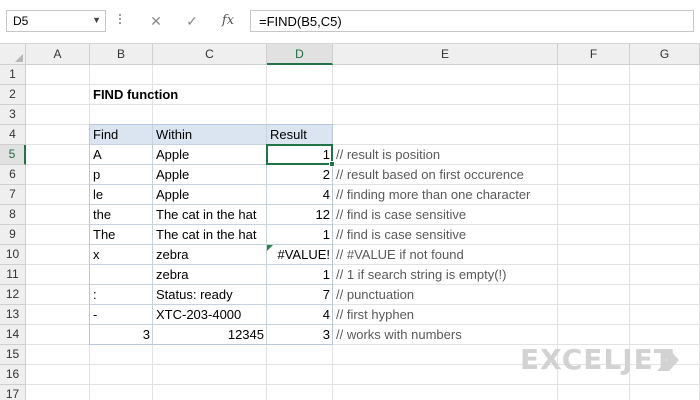 The height and width of the screenshot is (400, 700). What do you see at coordinates (13, 195) in the screenshot?
I see `row-header-7: 7` at bounding box center [13, 195].